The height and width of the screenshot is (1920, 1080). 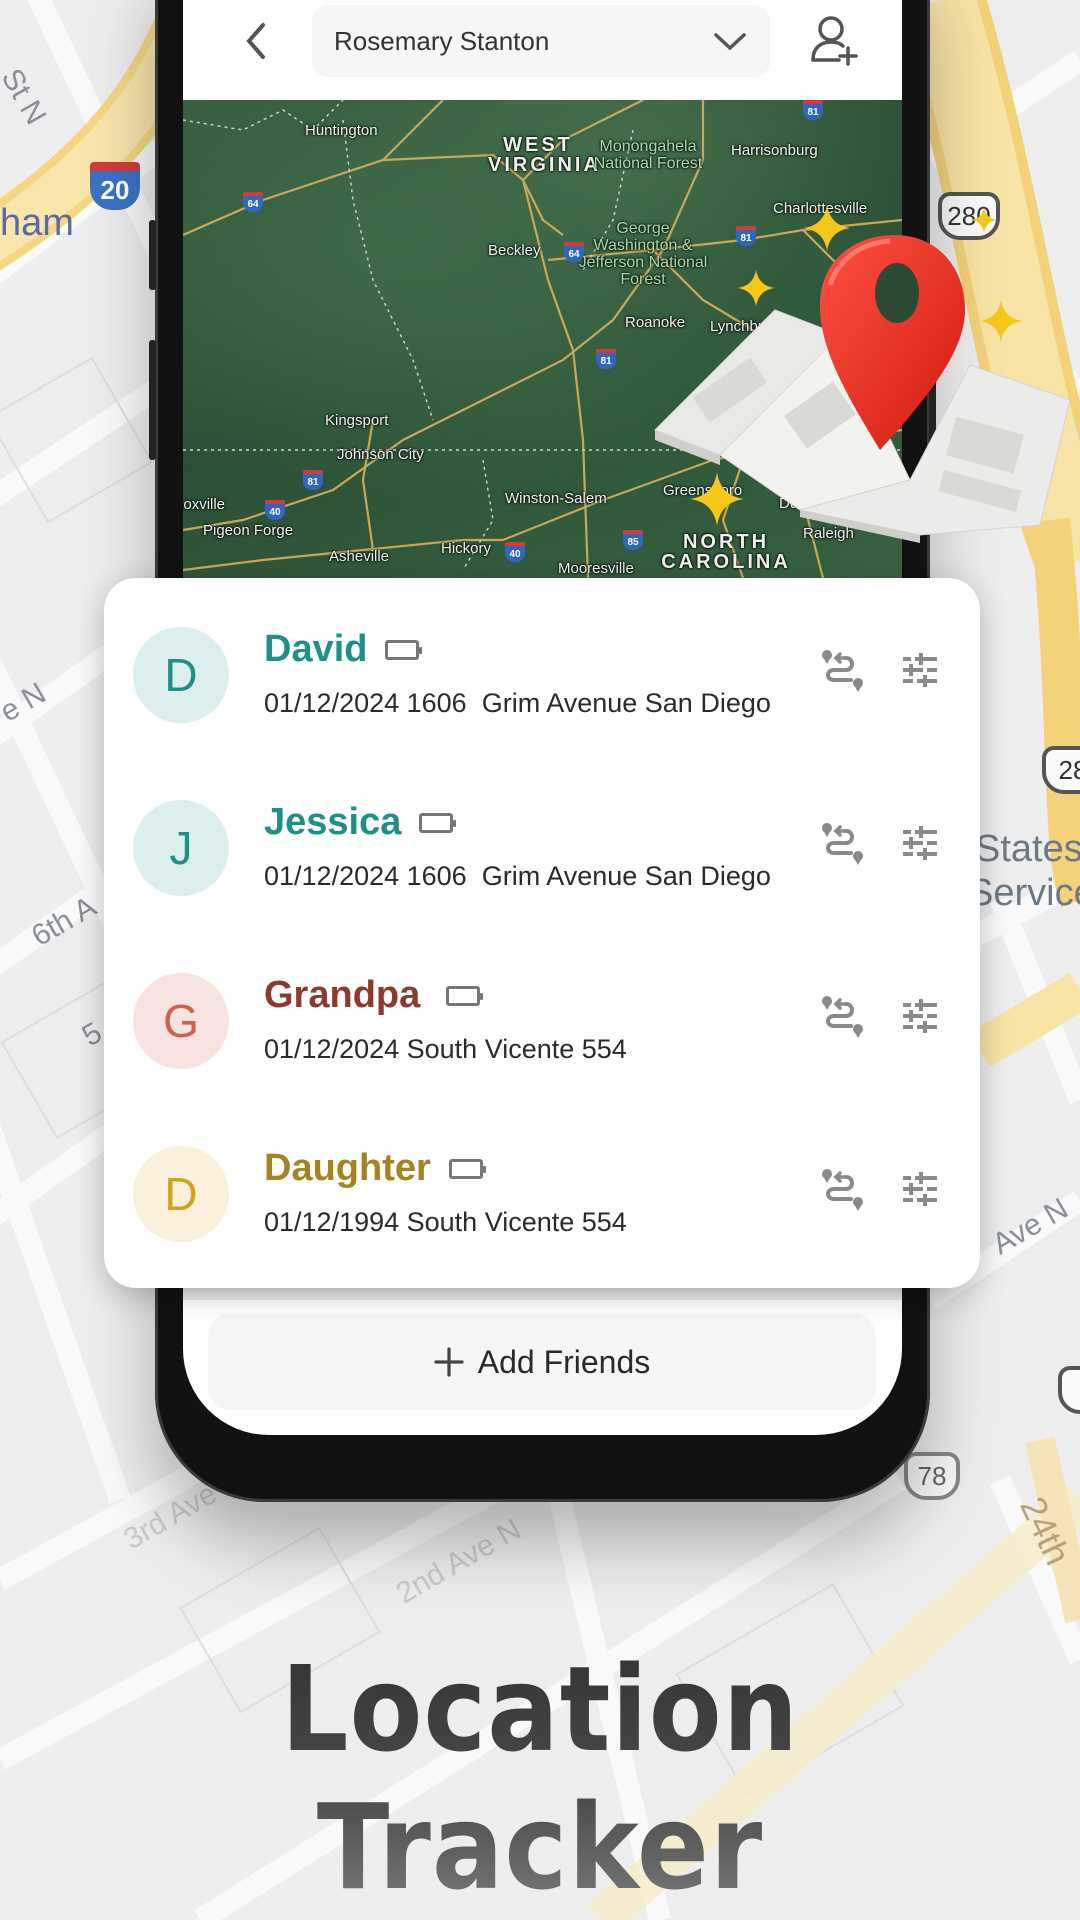 What do you see at coordinates (248, 530) in the screenshot?
I see `map-label-city: Pigeon Forge` at bounding box center [248, 530].